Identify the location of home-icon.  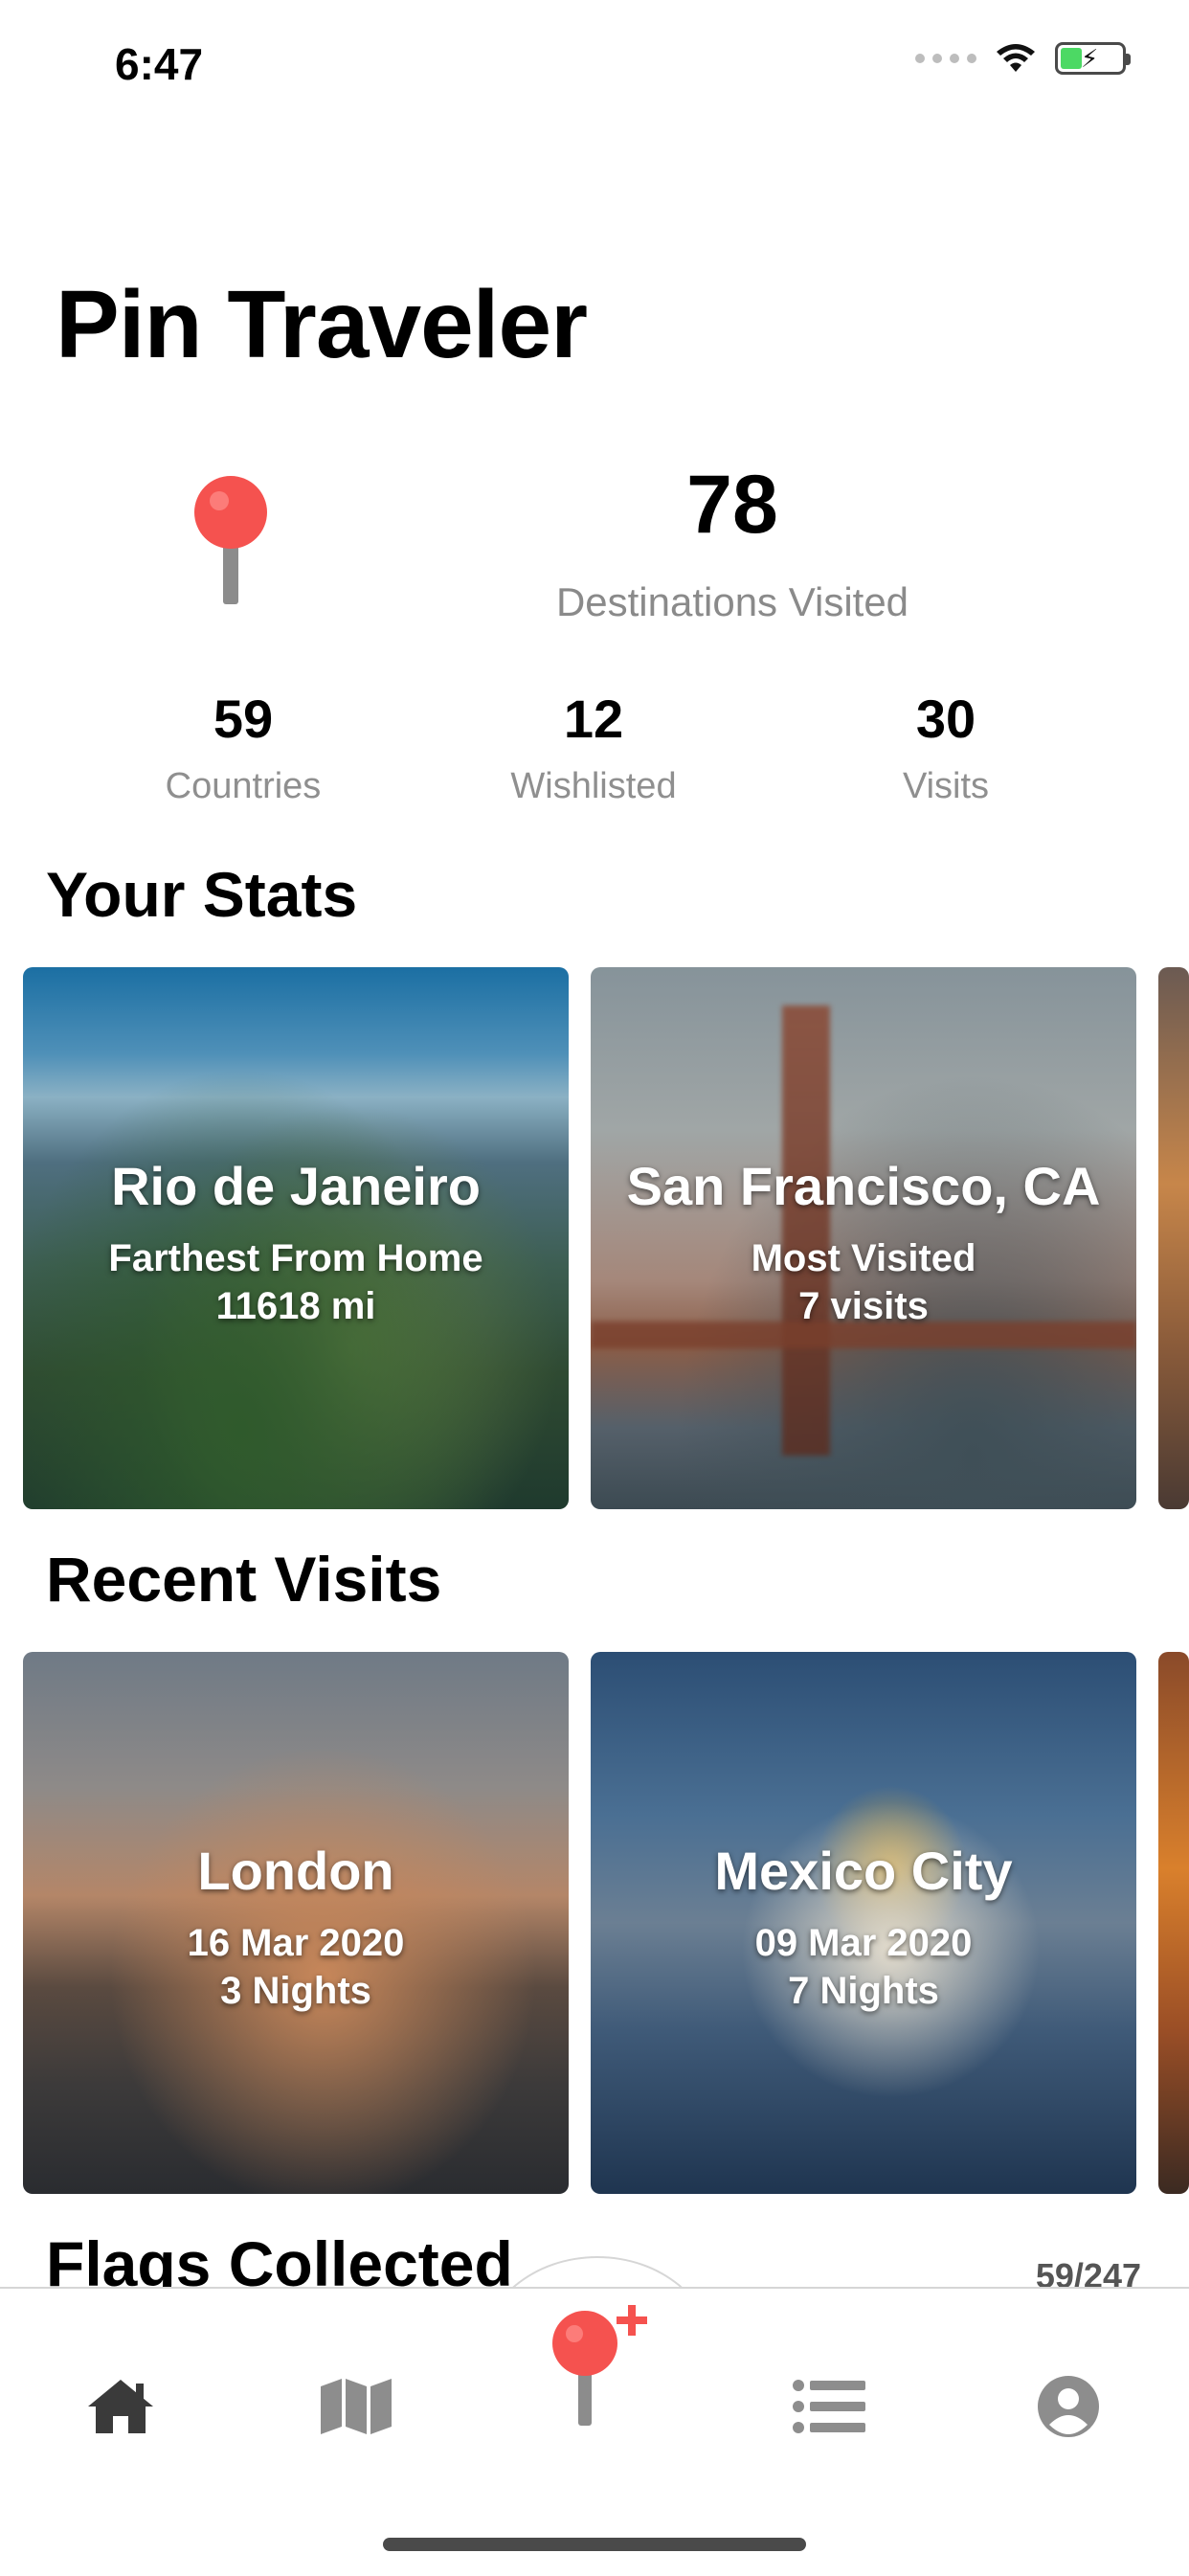
(120, 2406).